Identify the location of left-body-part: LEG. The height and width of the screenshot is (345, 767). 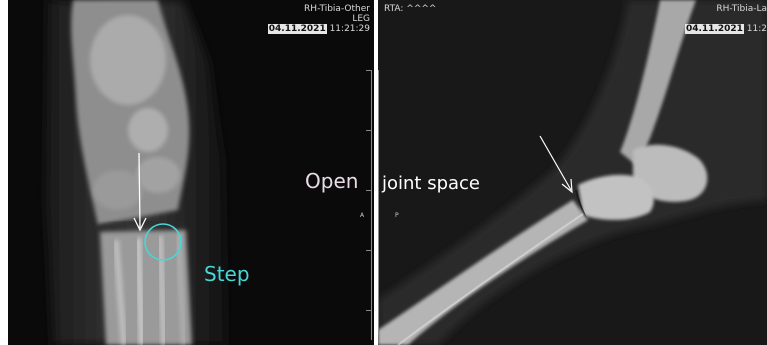
(361, 19).